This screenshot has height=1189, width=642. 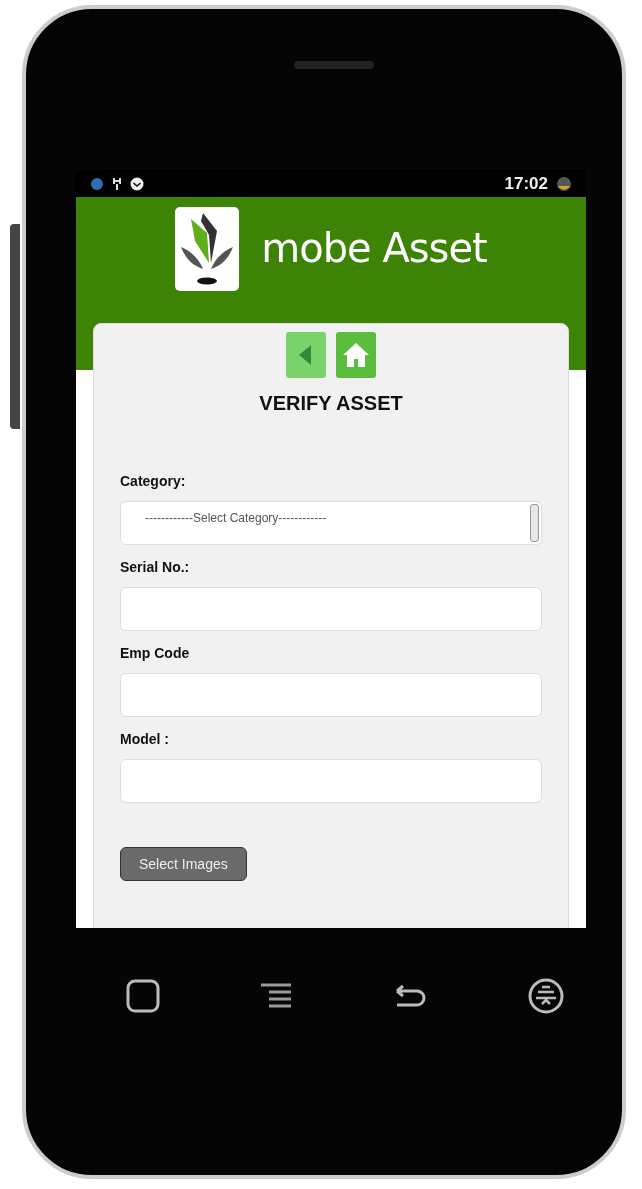 What do you see at coordinates (534, 523) in the screenshot?
I see `dropdown-scroll-handle` at bounding box center [534, 523].